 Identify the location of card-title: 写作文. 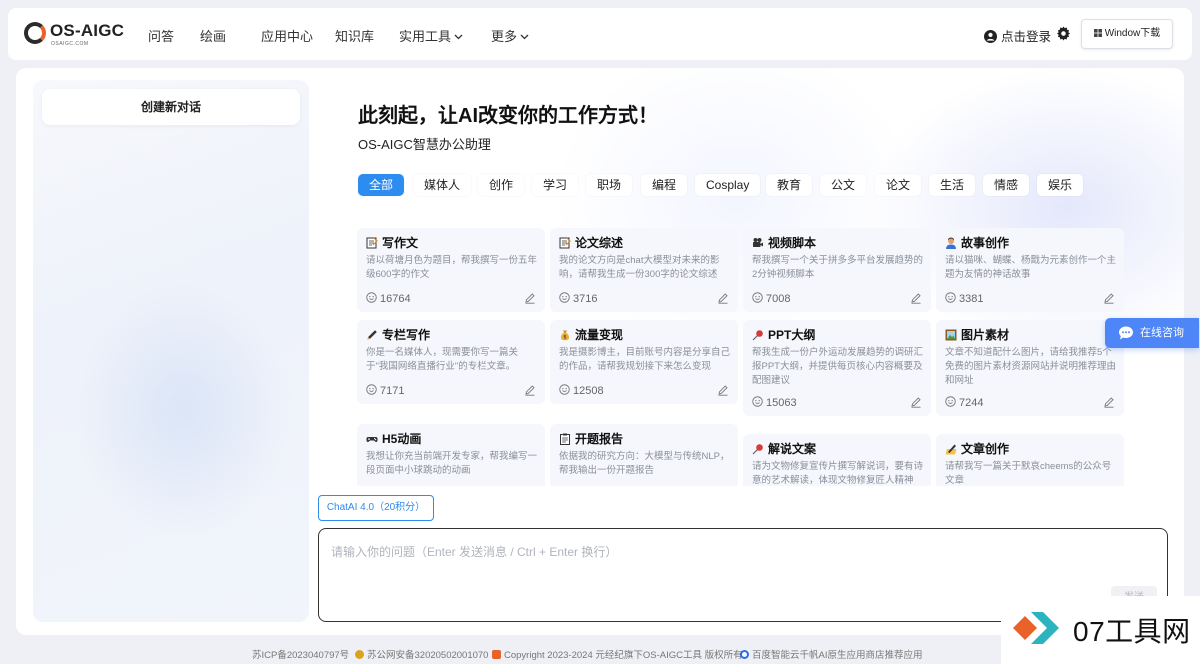
(451, 242).